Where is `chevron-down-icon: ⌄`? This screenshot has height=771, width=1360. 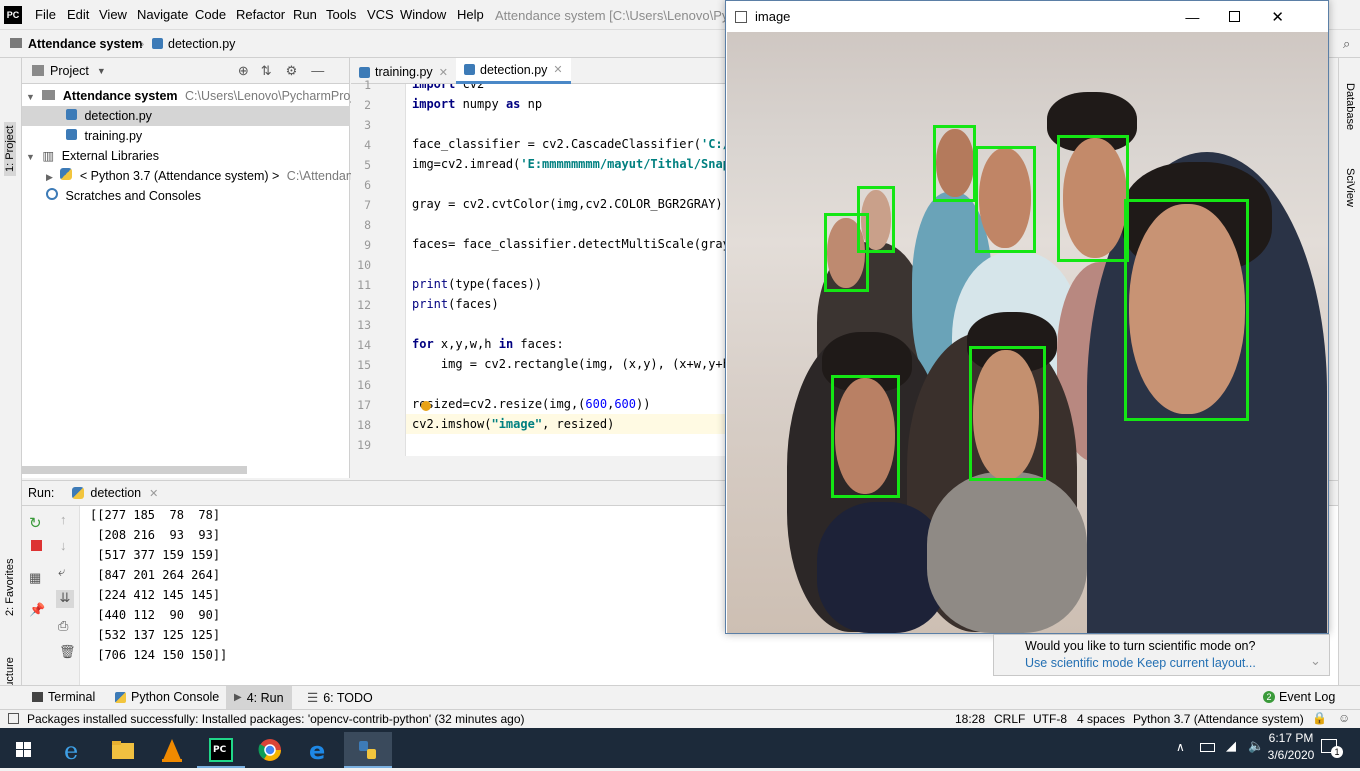
chevron-down-icon: ⌄ is located at coordinates (1315, 661).